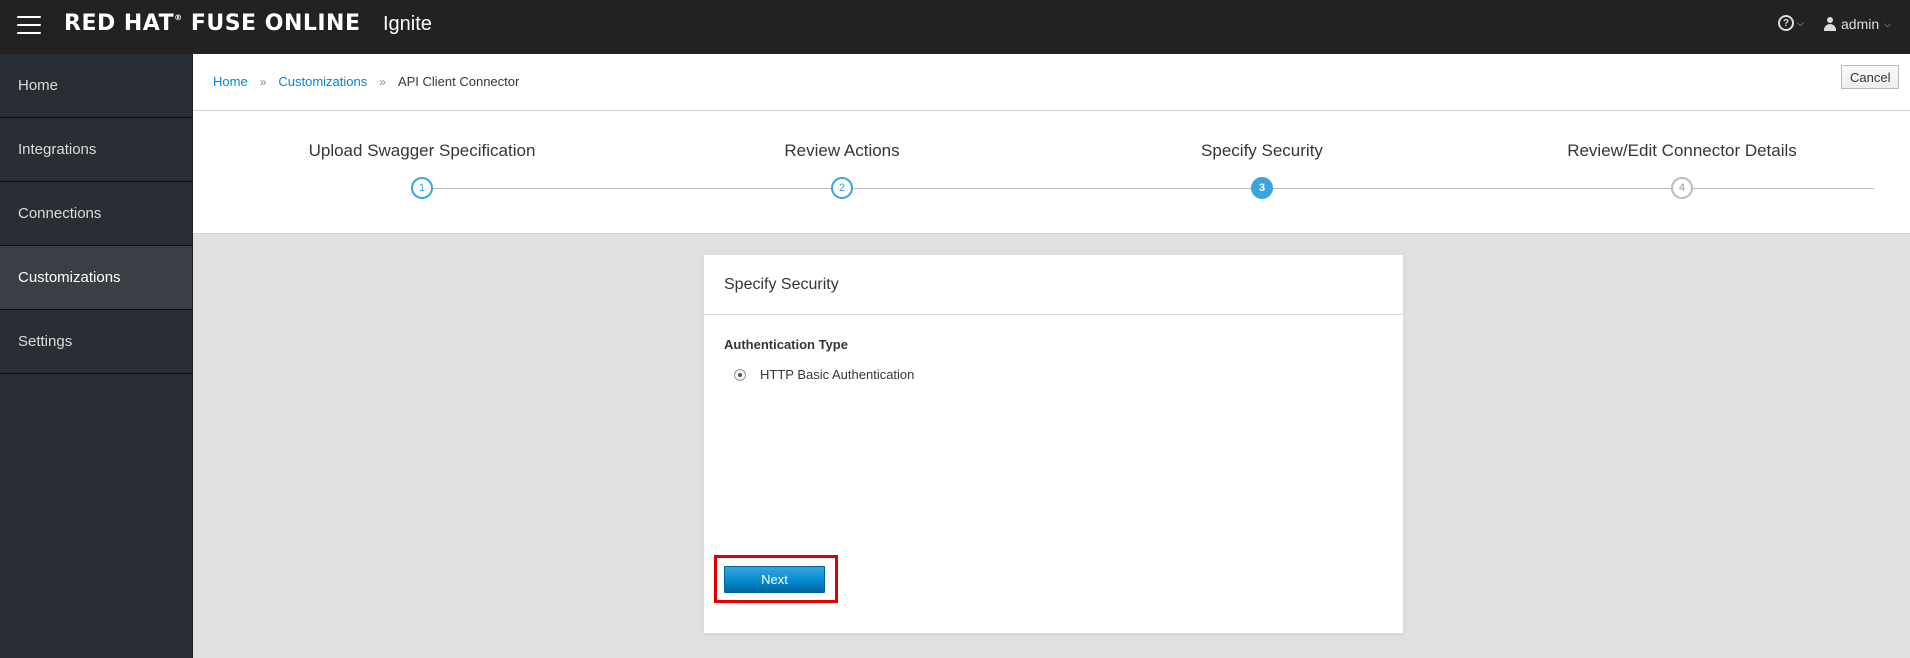 This screenshot has width=1910, height=658. I want to click on sidebar-item-home: Home, so click(96, 86).